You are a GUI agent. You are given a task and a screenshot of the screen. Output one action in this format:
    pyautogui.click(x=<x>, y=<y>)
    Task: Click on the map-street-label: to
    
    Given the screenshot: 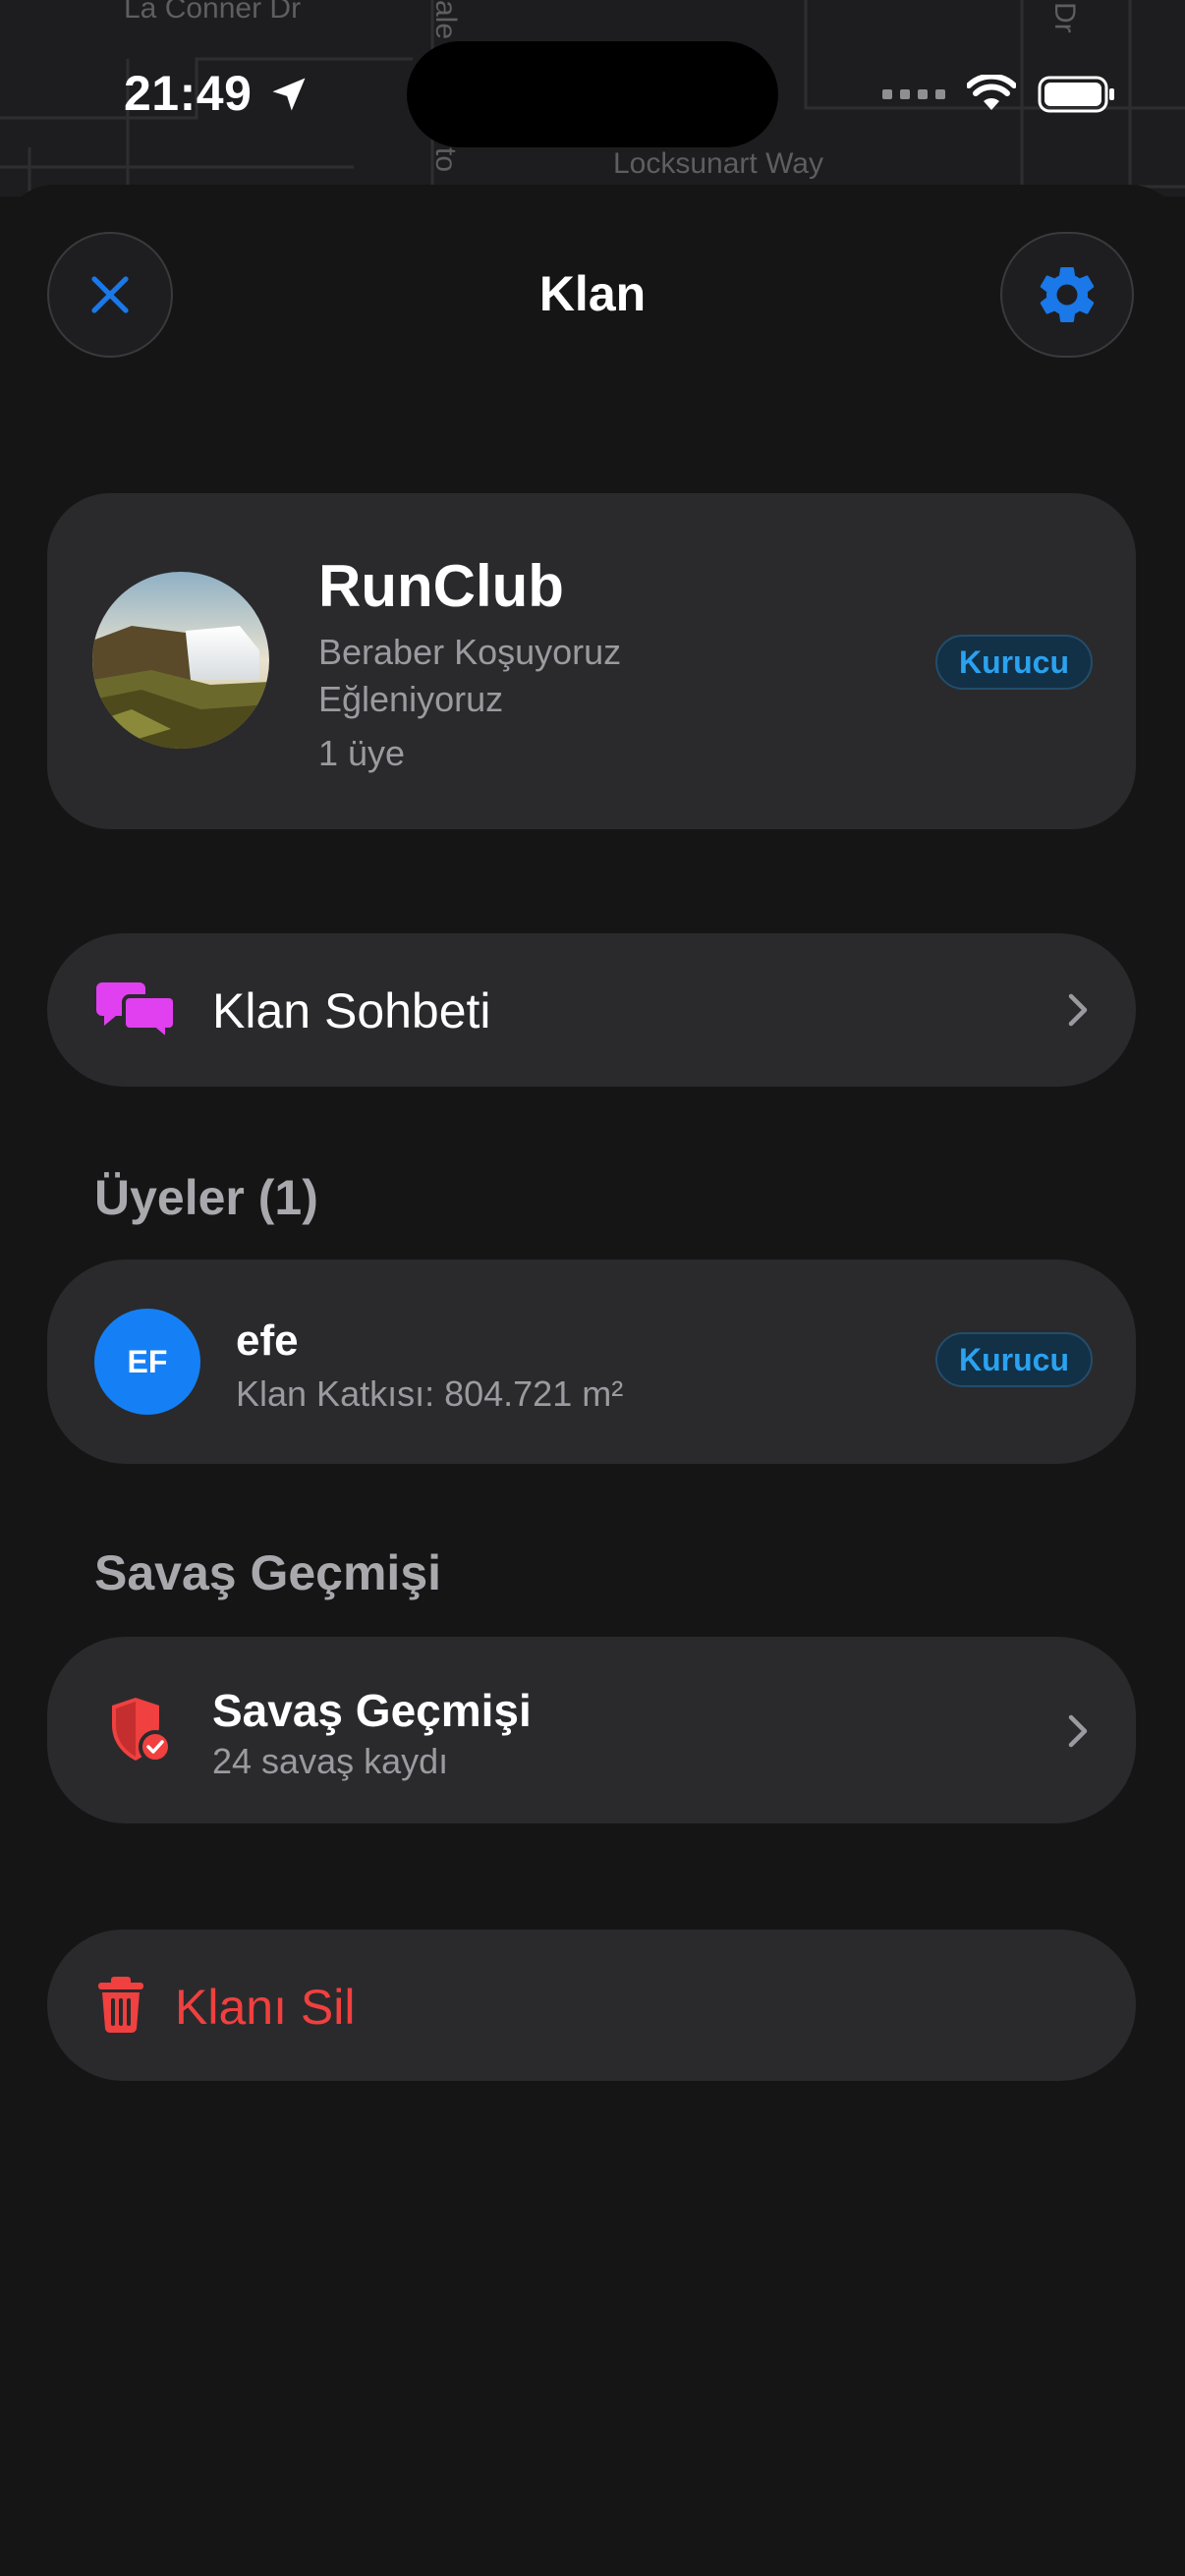 What is the action you would take?
    pyautogui.click(x=446, y=160)
    